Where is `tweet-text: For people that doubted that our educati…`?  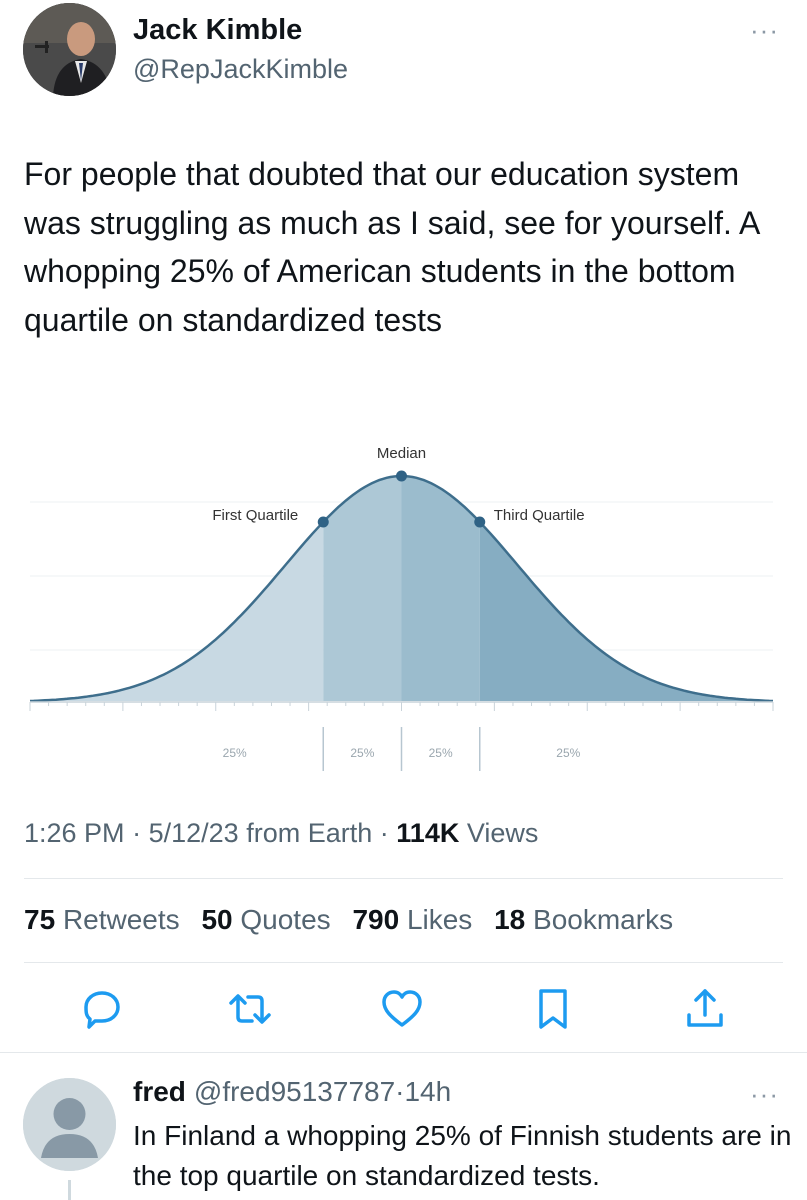 tweet-text: For people that doubted that our educati… is located at coordinates (391, 247).